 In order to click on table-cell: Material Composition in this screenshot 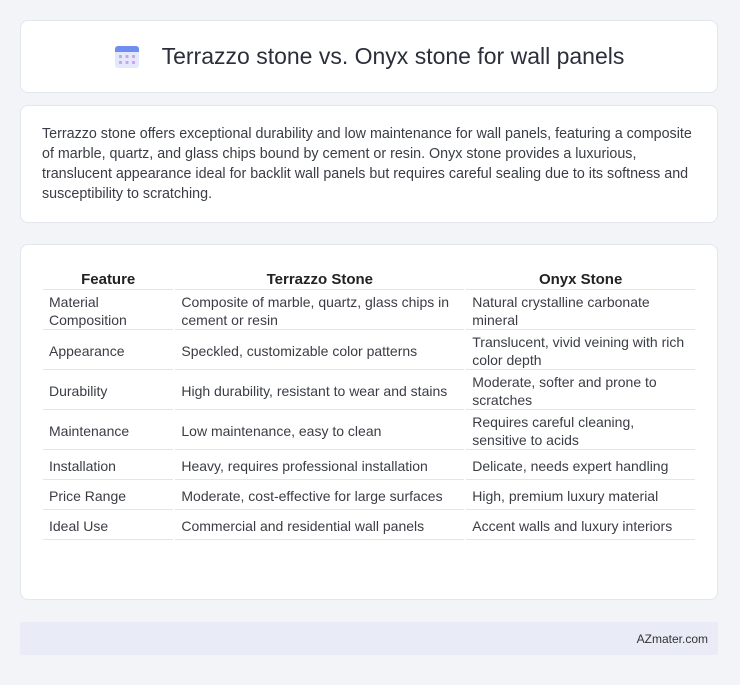, I will do `click(108, 311)`.